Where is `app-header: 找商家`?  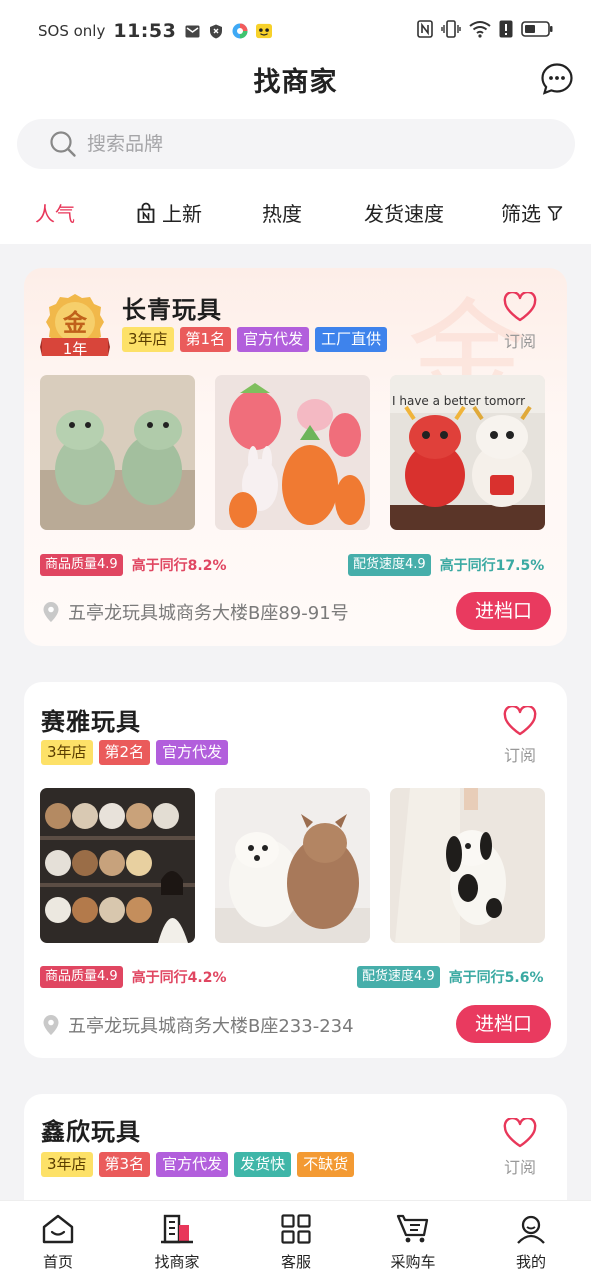
app-header: 找商家 is located at coordinates (295, 80).